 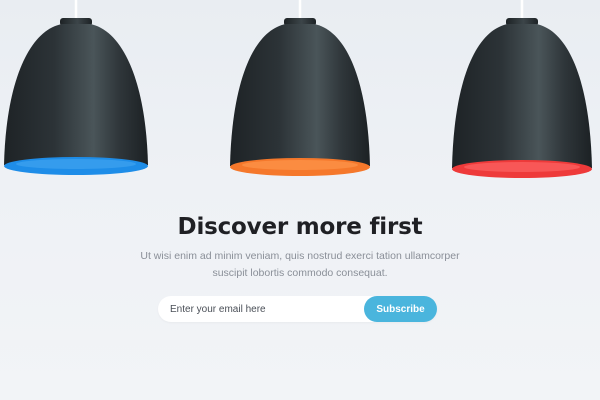 I want to click on lamp-red, so click(x=522, y=89).